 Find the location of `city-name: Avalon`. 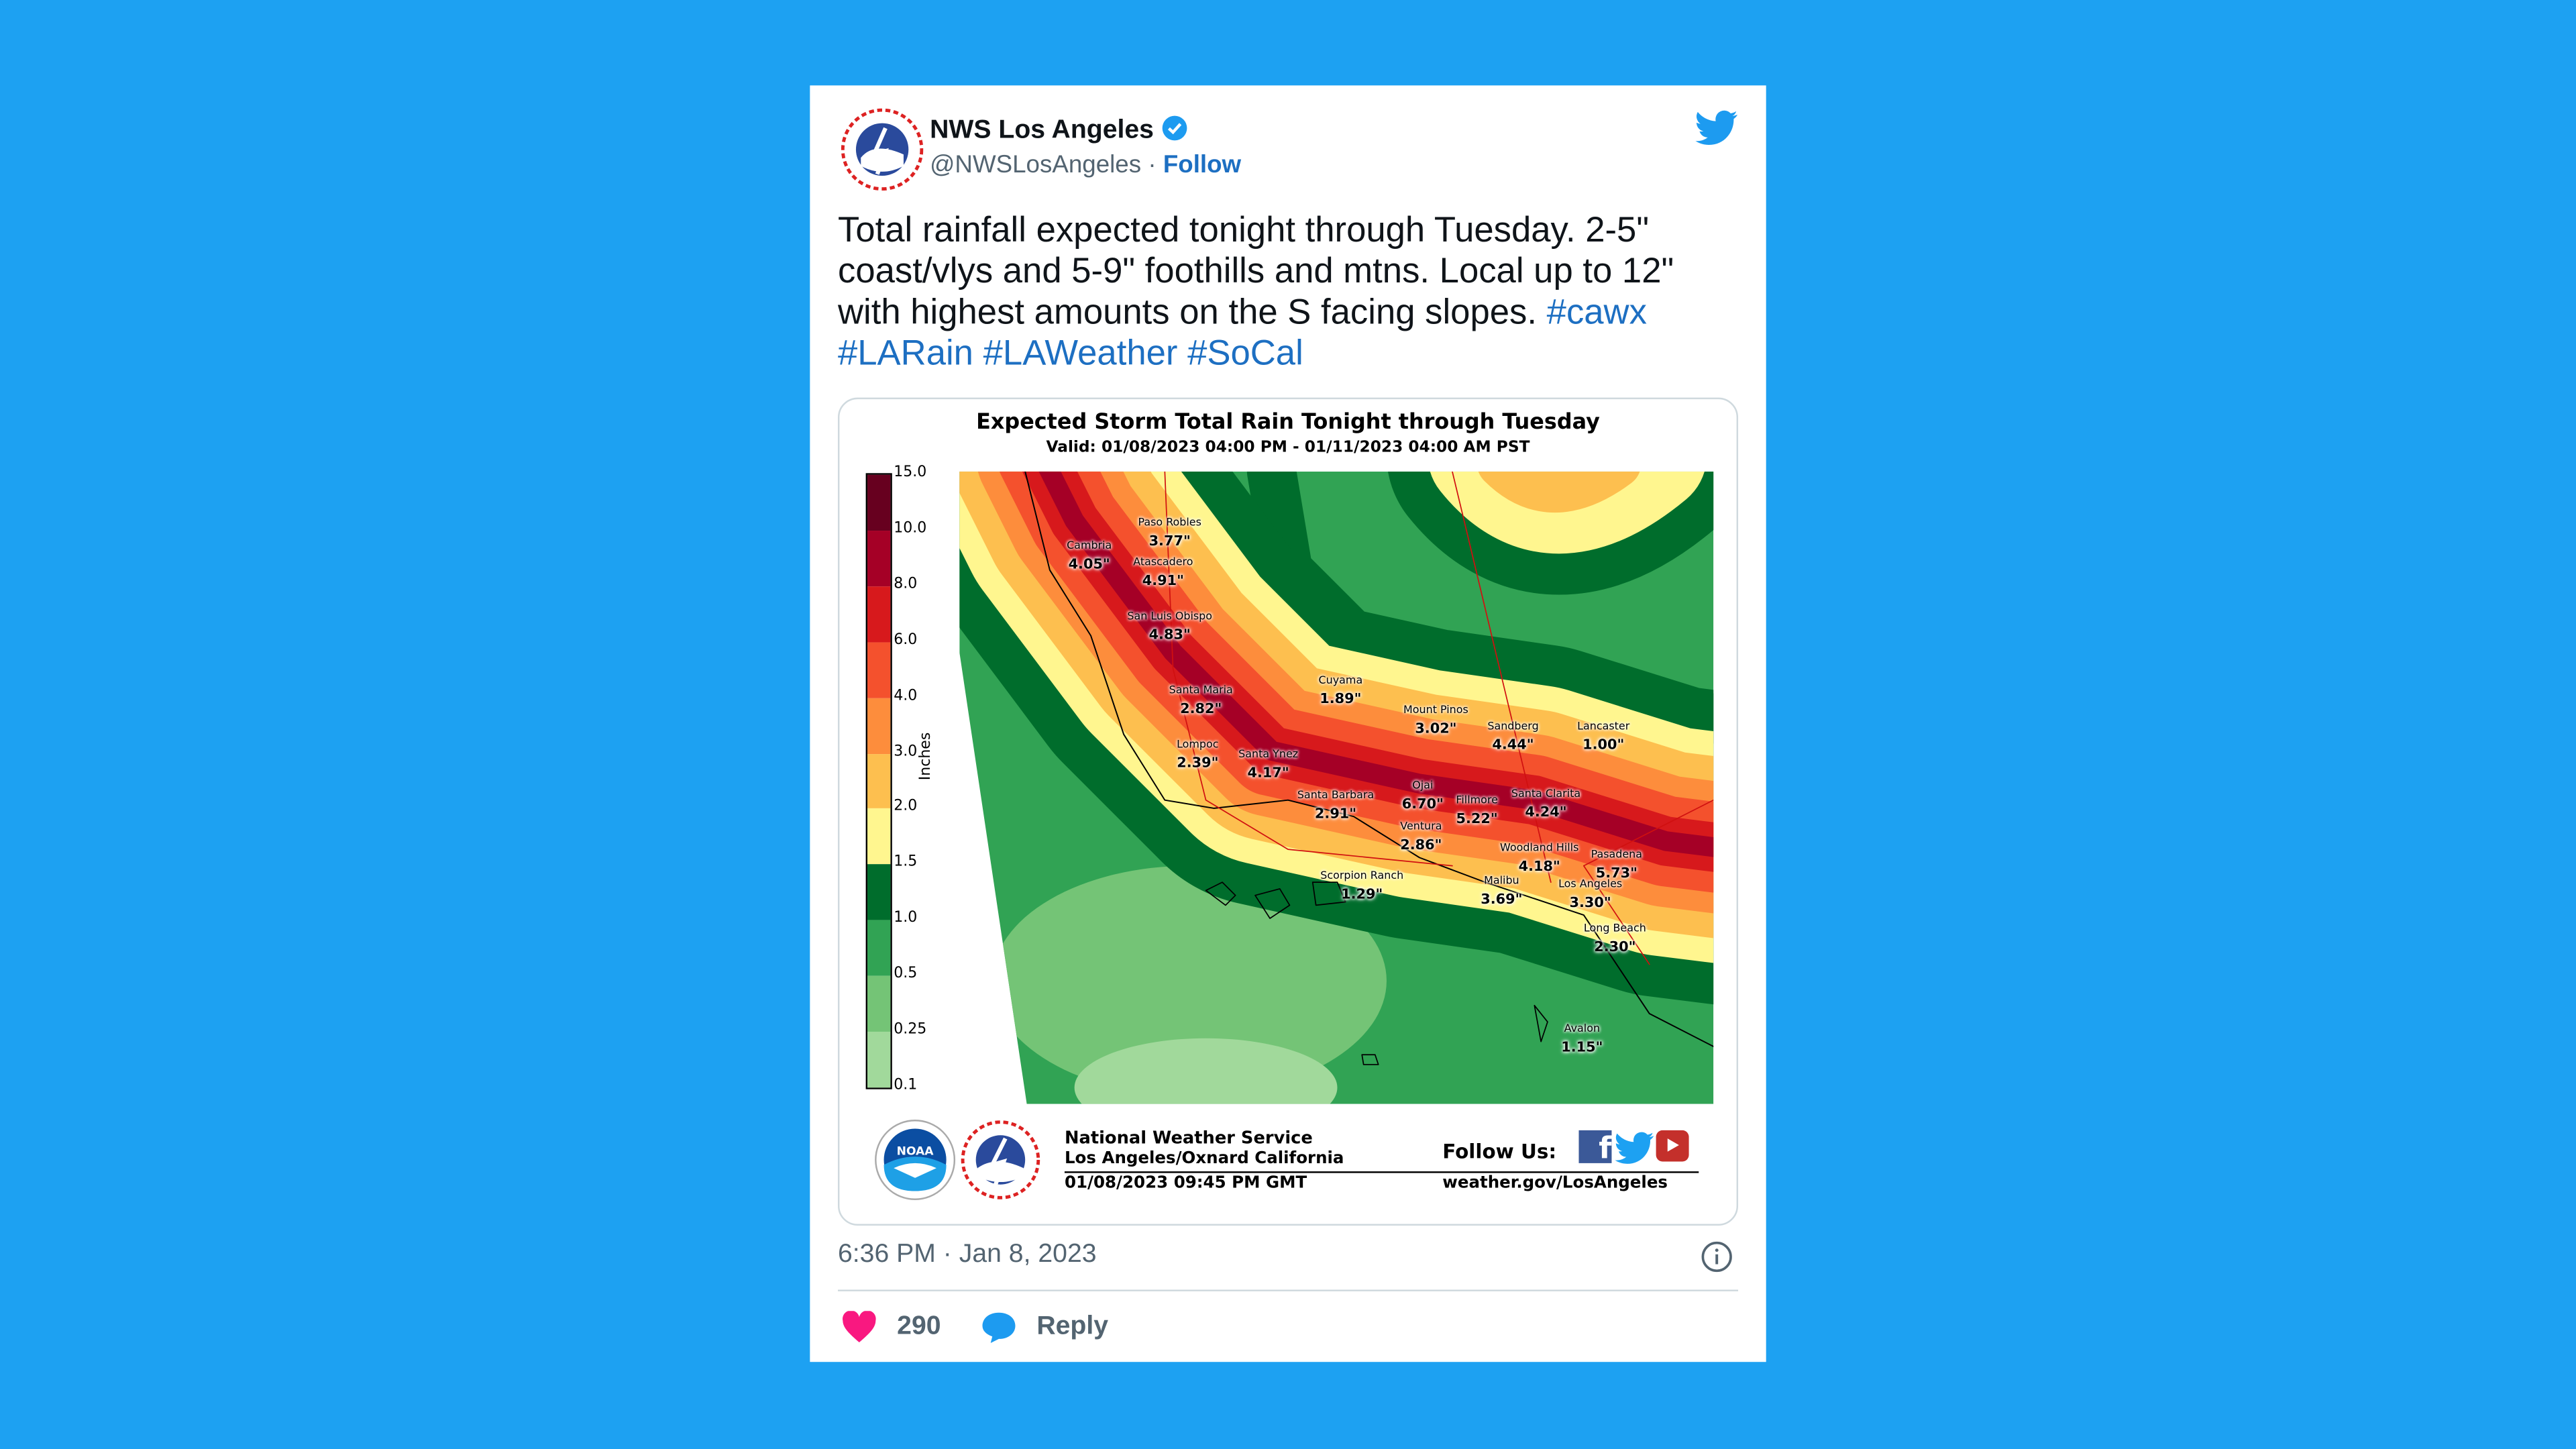

city-name: Avalon is located at coordinates (1582, 1028).